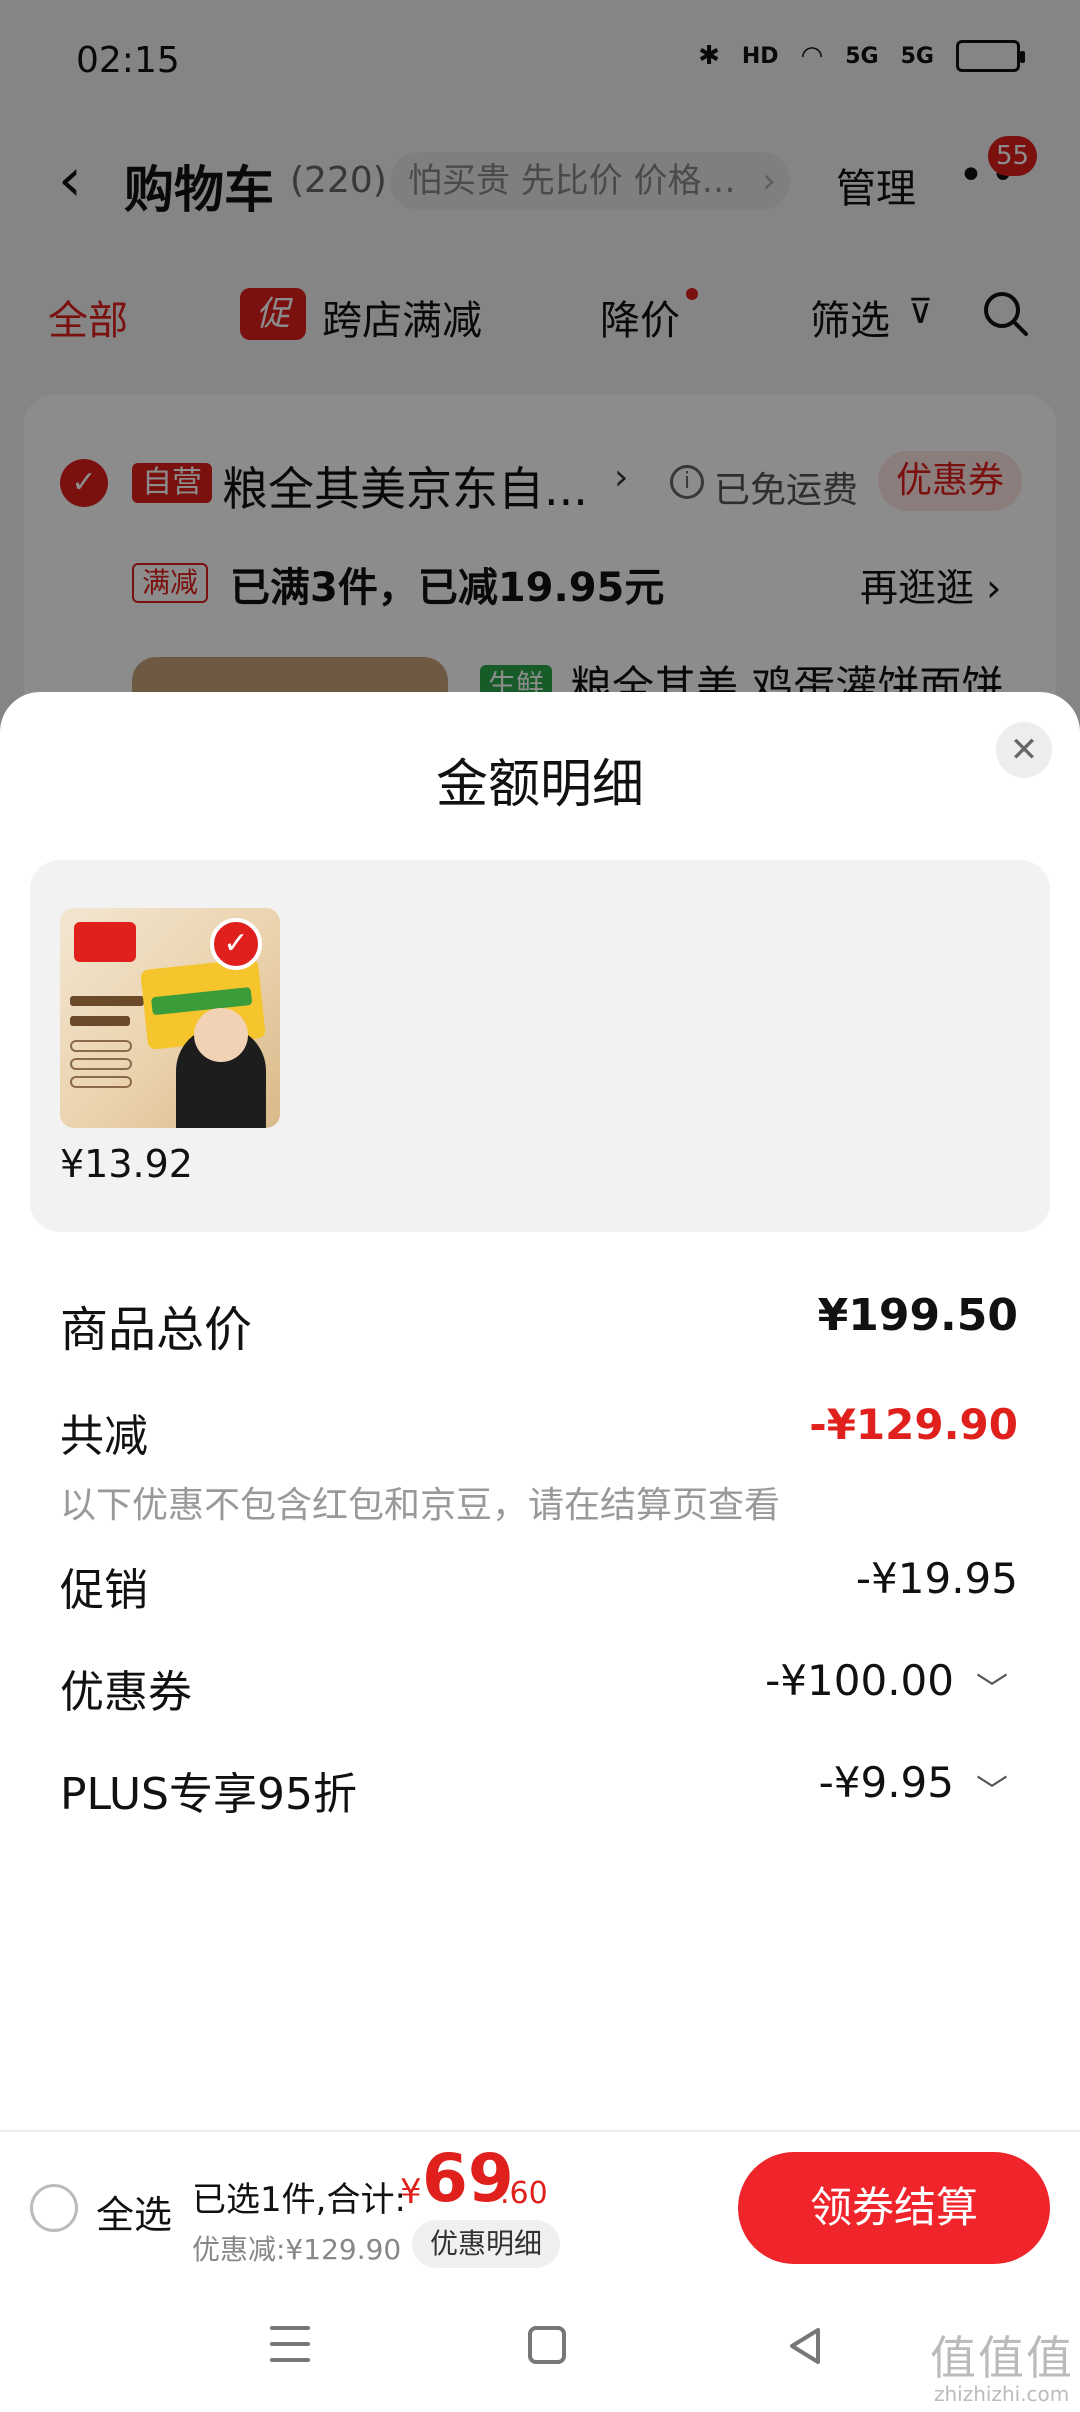  What do you see at coordinates (236, 944) in the screenshot?
I see `item-selected-check-icon: ✓` at bounding box center [236, 944].